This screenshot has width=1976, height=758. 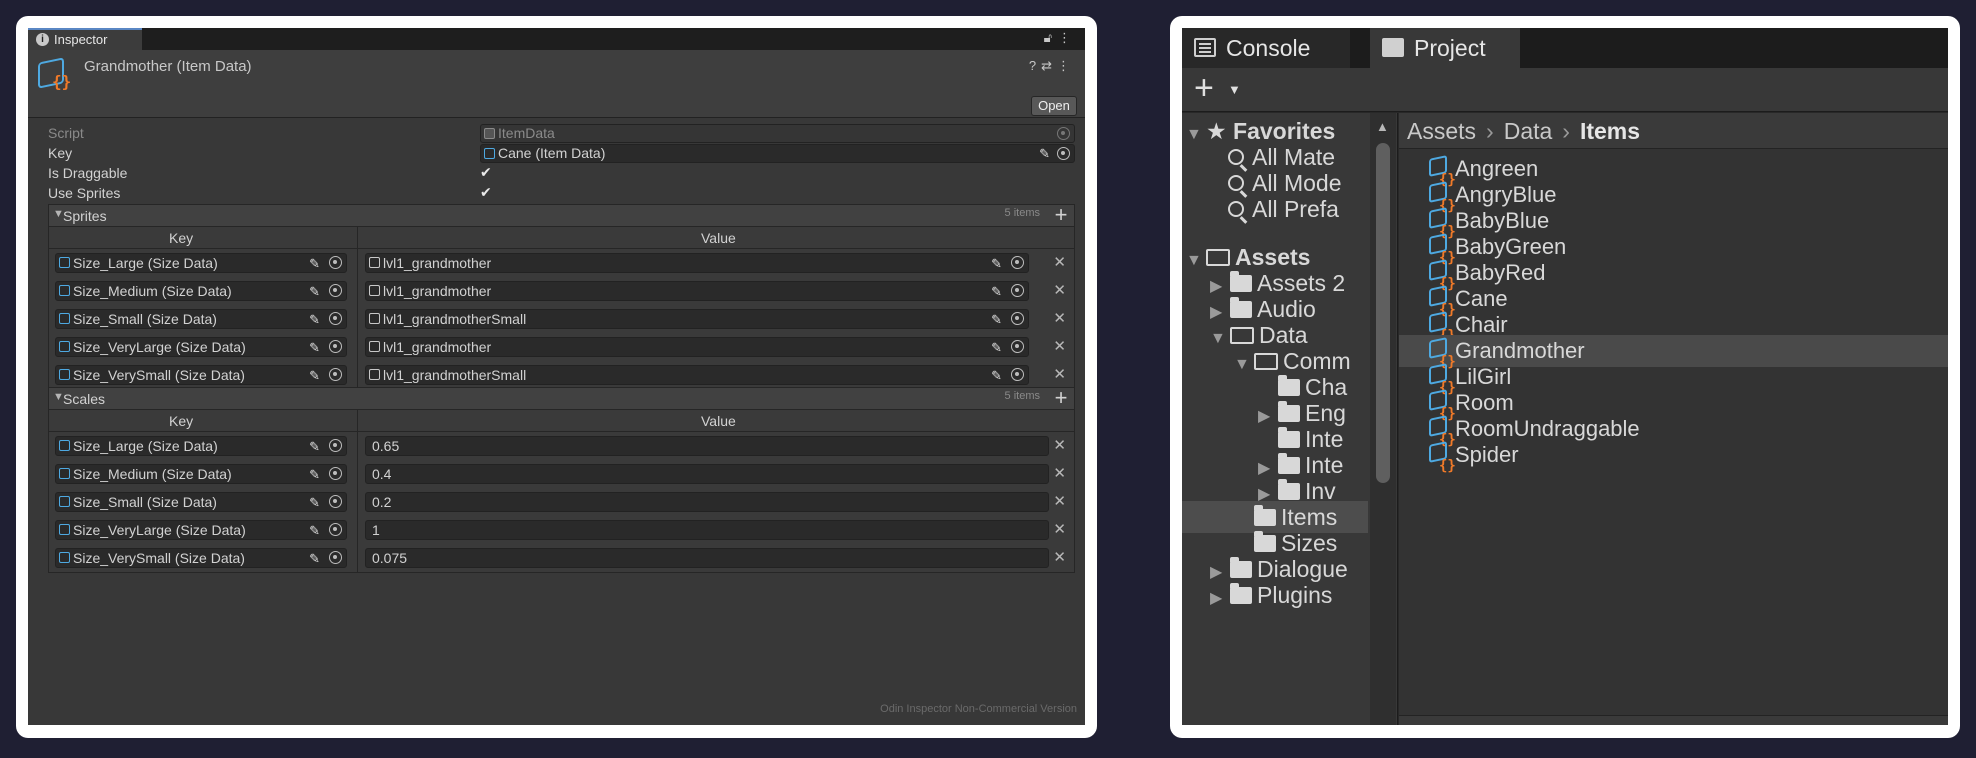 I want to click on lock-icon: 🔓︎, so click(x=1051, y=37).